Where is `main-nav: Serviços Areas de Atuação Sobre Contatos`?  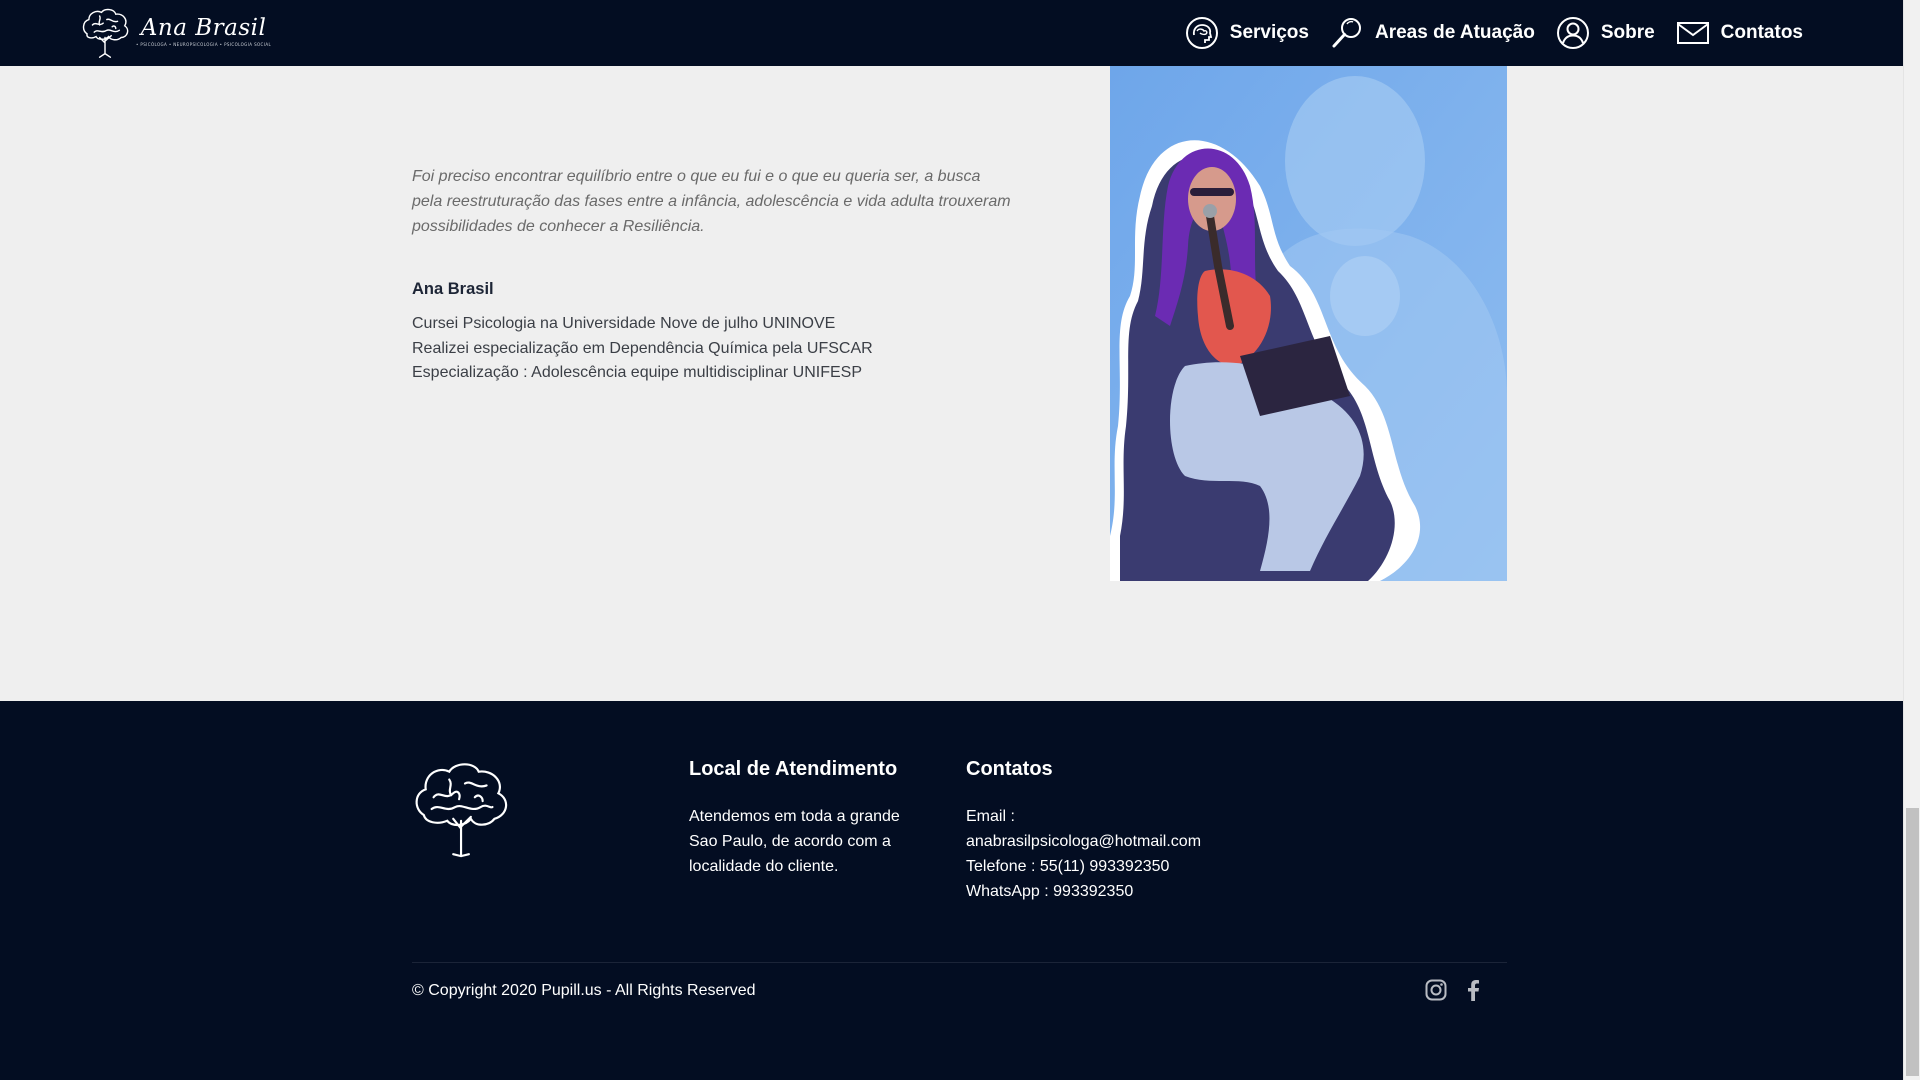 main-nav: Serviços Areas de Atuação Sobre Contatos is located at coordinates (1483, 33).